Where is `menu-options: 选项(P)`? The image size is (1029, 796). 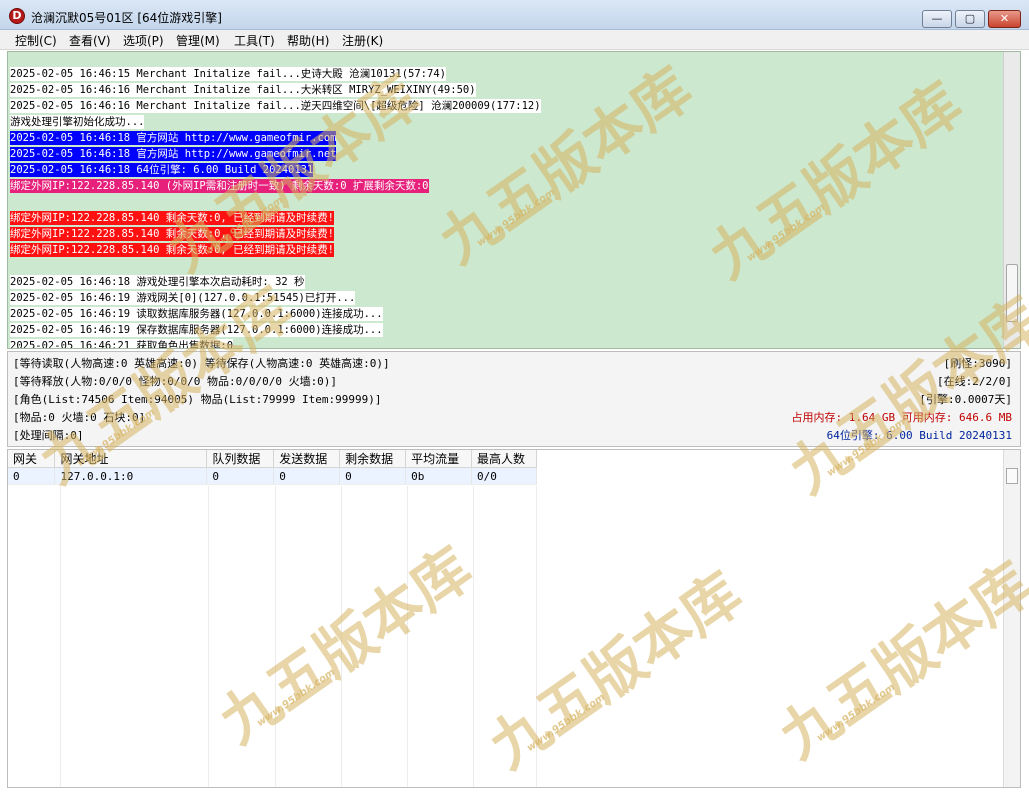
menu-options: 选项(P) is located at coordinates (143, 40).